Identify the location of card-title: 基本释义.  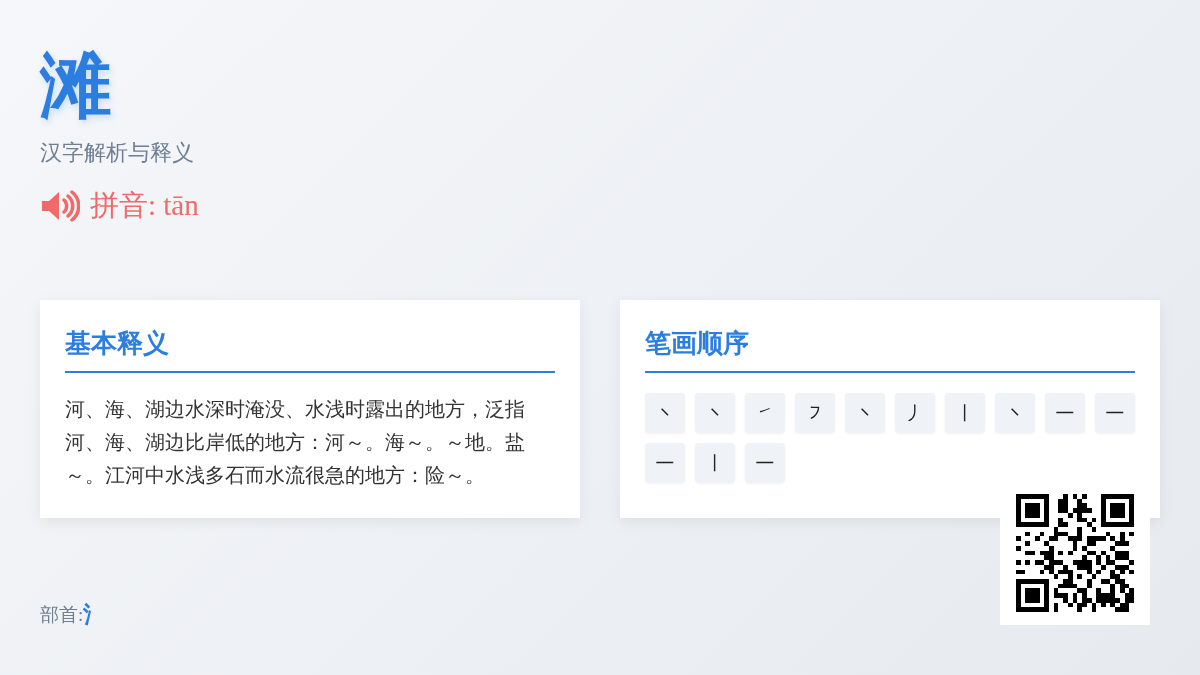
(310, 349).